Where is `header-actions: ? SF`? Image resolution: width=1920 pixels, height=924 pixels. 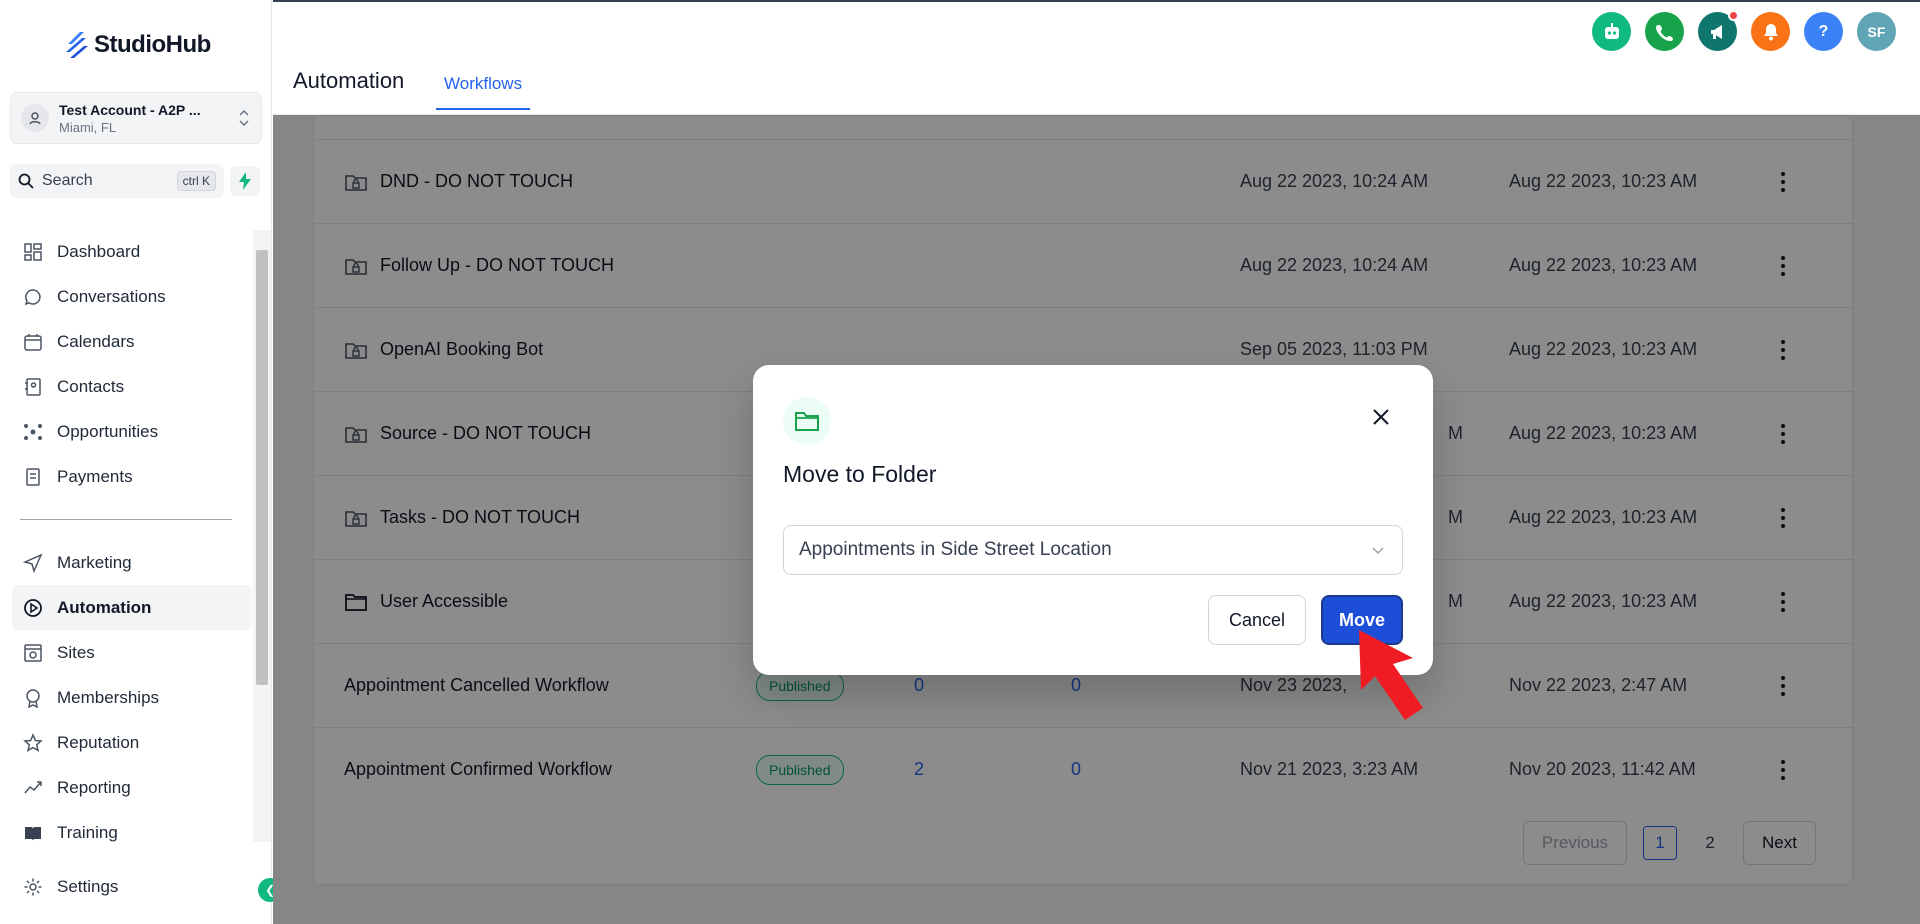
header-actions: ? SF is located at coordinates (1744, 30).